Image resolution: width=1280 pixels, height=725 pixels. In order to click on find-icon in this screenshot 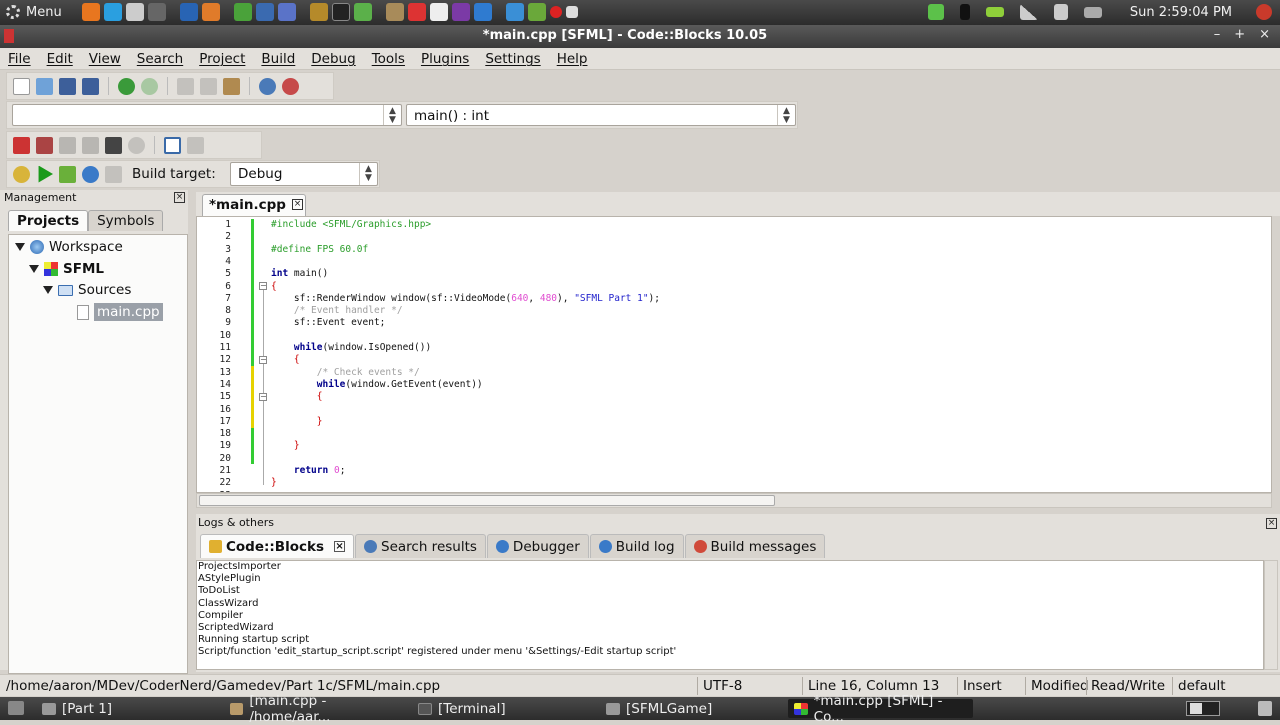, I will do `click(267, 86)`.